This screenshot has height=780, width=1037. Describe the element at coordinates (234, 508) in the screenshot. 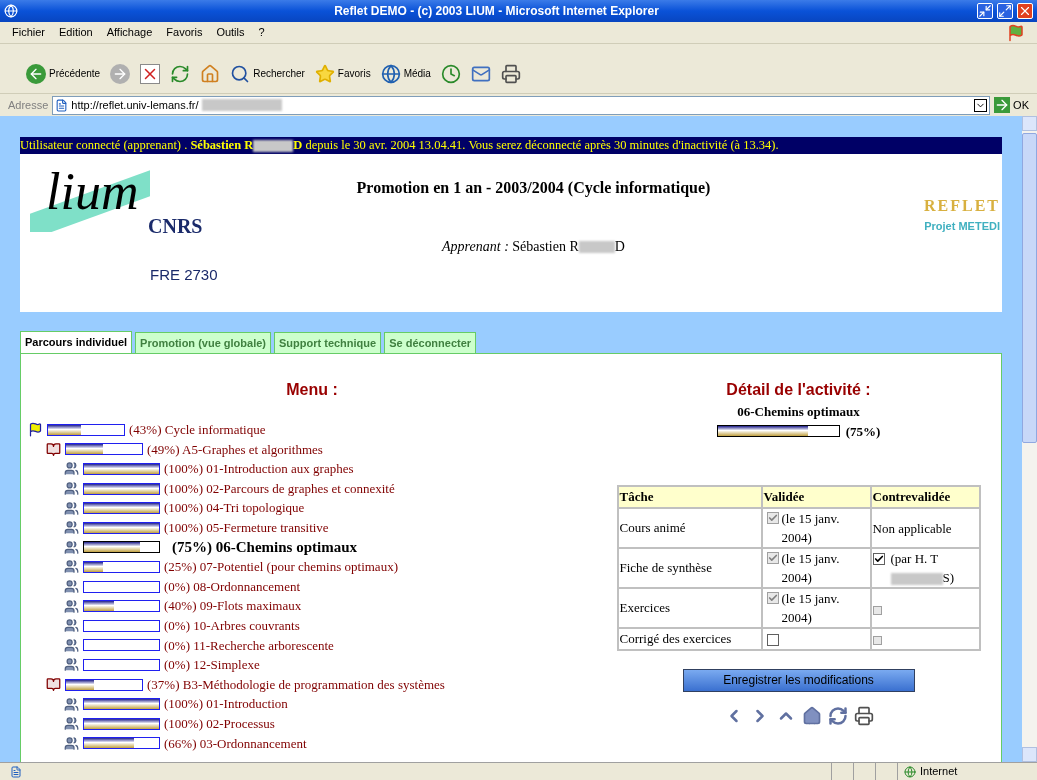

I see `tree-item: (100%) 04-Tri topologique` at that location.